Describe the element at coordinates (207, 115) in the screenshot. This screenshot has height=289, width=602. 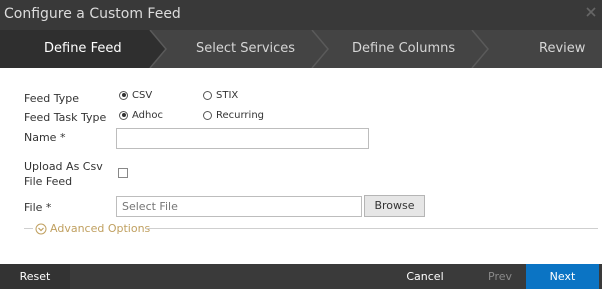
I see `recurring-radio` at that location.